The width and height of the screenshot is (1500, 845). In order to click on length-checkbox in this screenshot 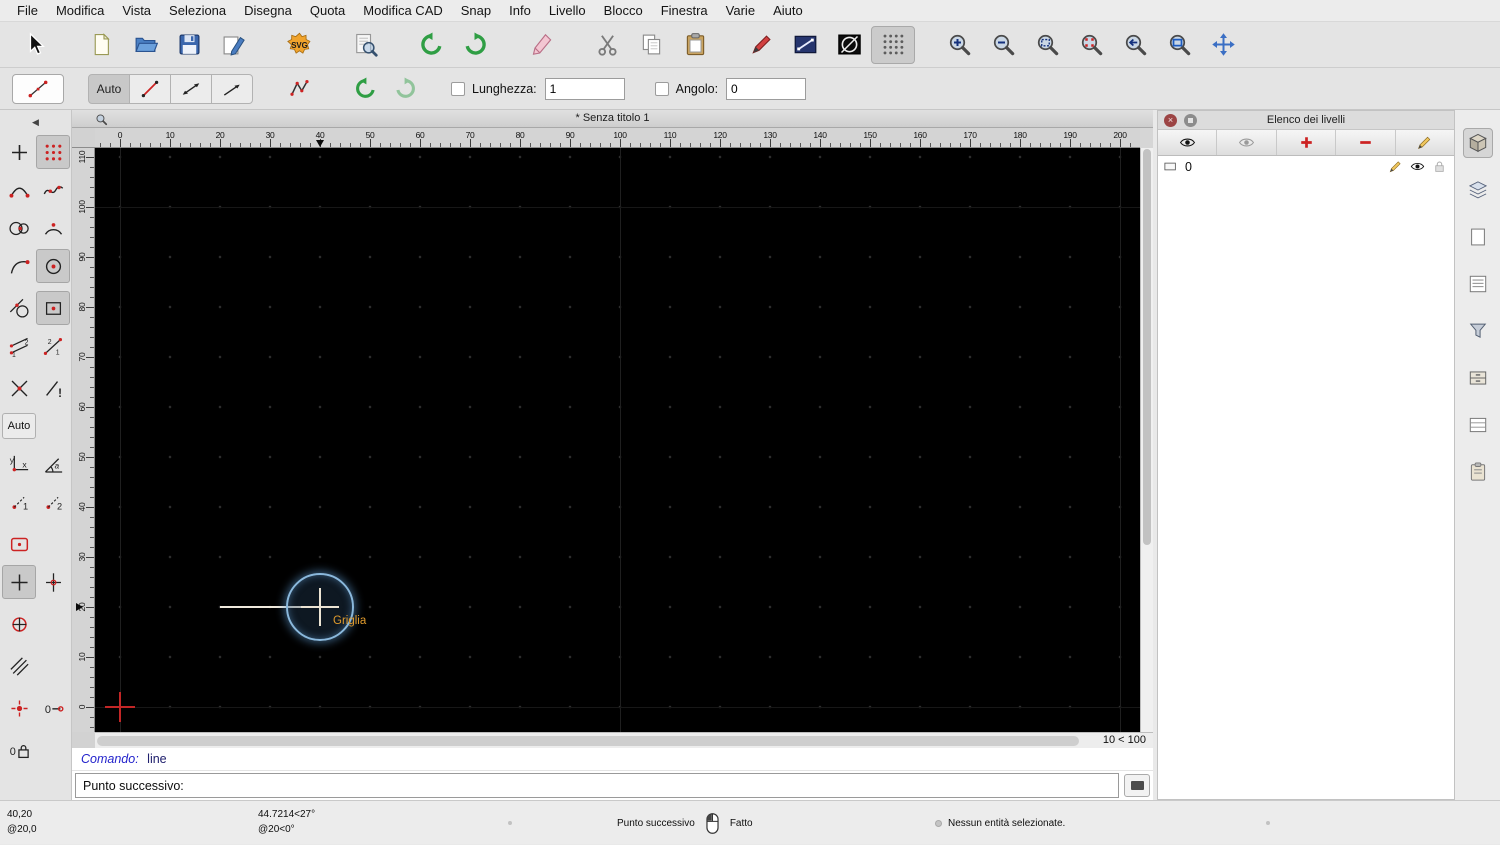, I will do `click(458, 88)`.